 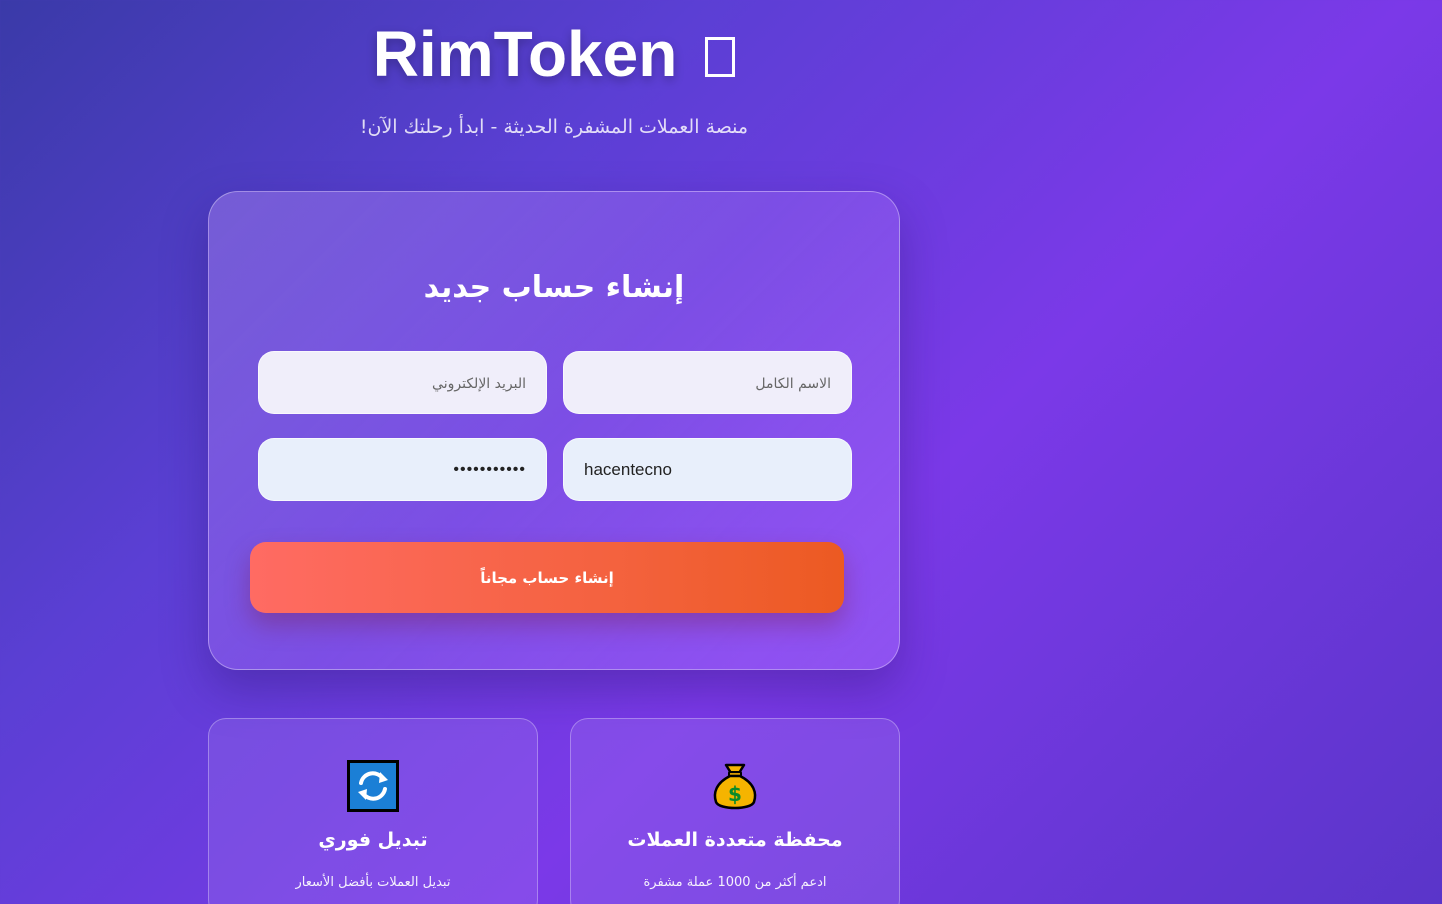 I want to click on signup-title: إنشاء حساب جديد, so click(x=554, y=287).